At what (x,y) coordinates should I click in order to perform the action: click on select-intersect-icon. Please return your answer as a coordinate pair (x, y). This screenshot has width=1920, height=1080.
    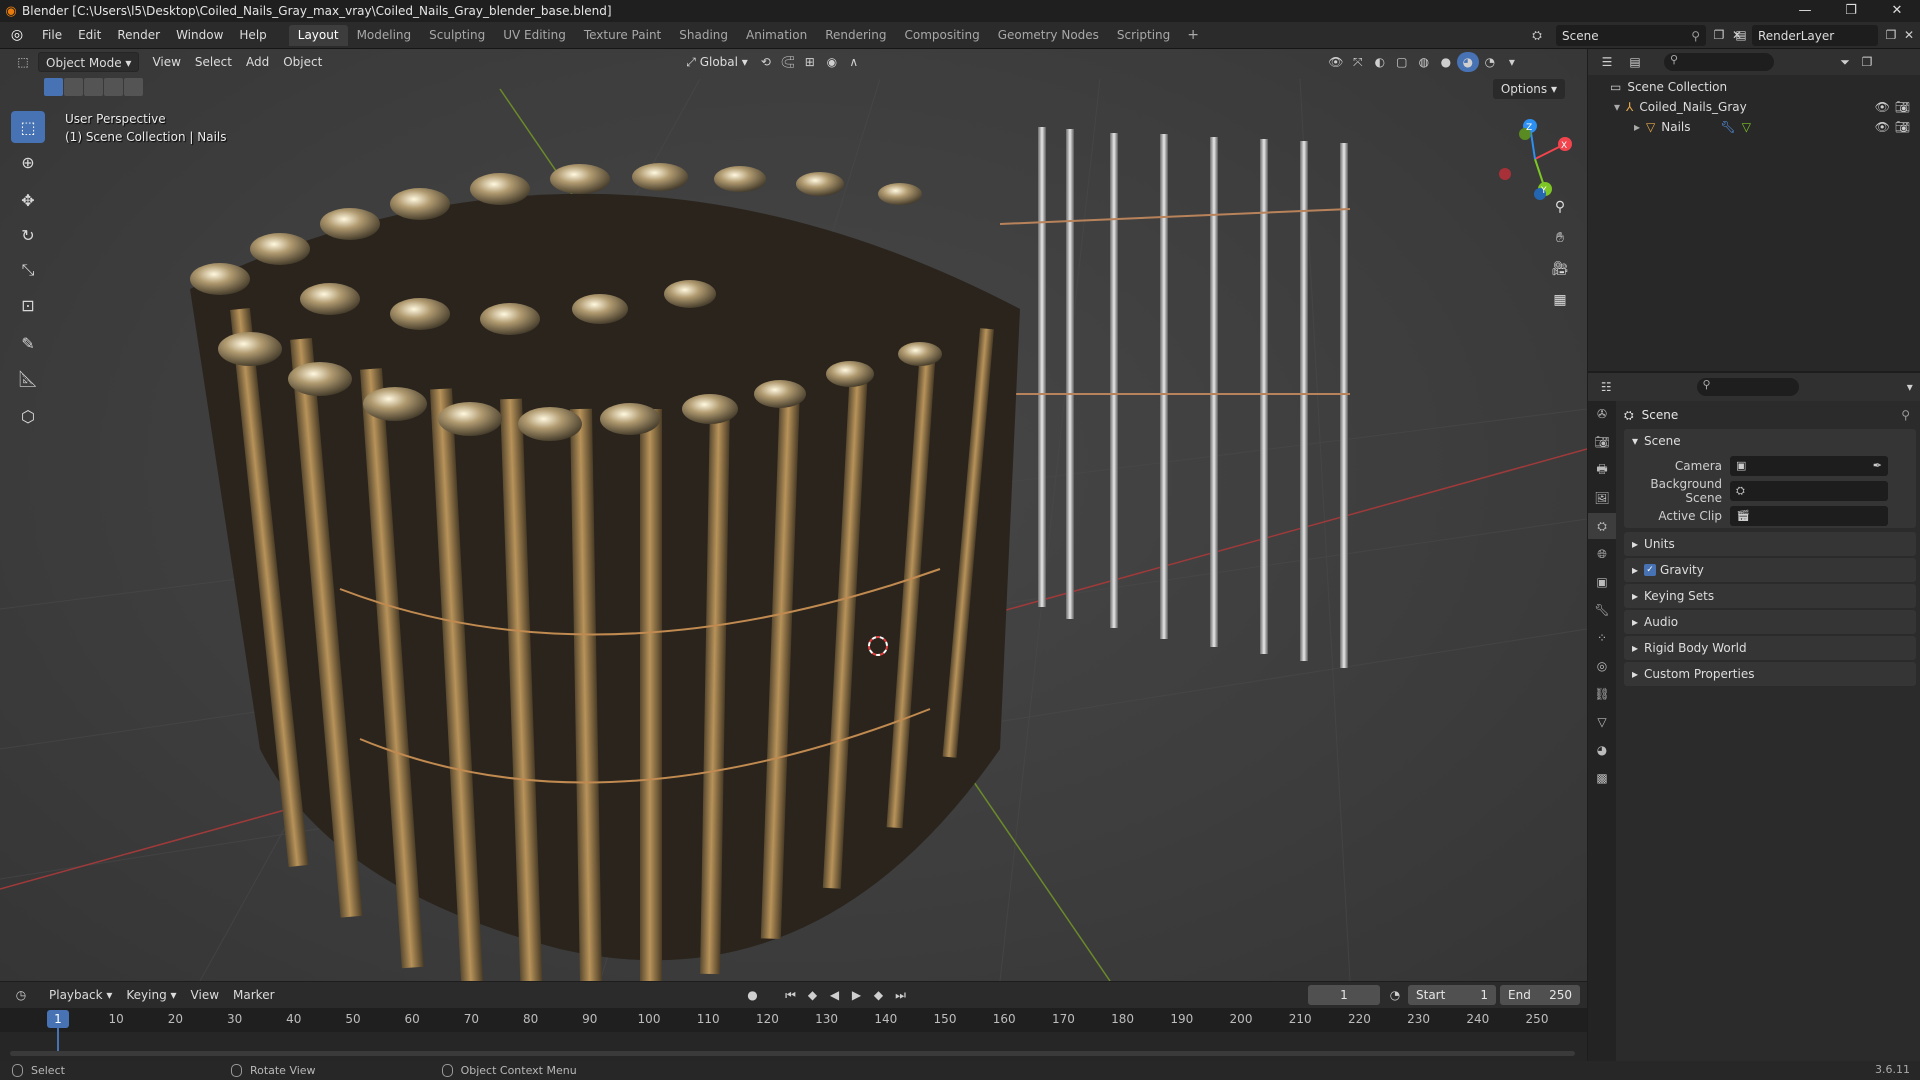
    Looking at the image, I should click on (133, 87).